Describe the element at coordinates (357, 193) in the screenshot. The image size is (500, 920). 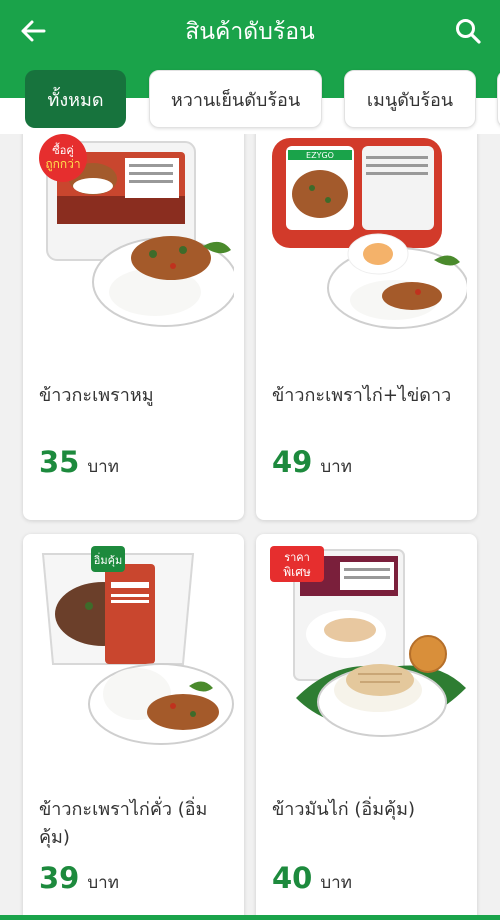
I see `package-icon: EZYGO` at that location.